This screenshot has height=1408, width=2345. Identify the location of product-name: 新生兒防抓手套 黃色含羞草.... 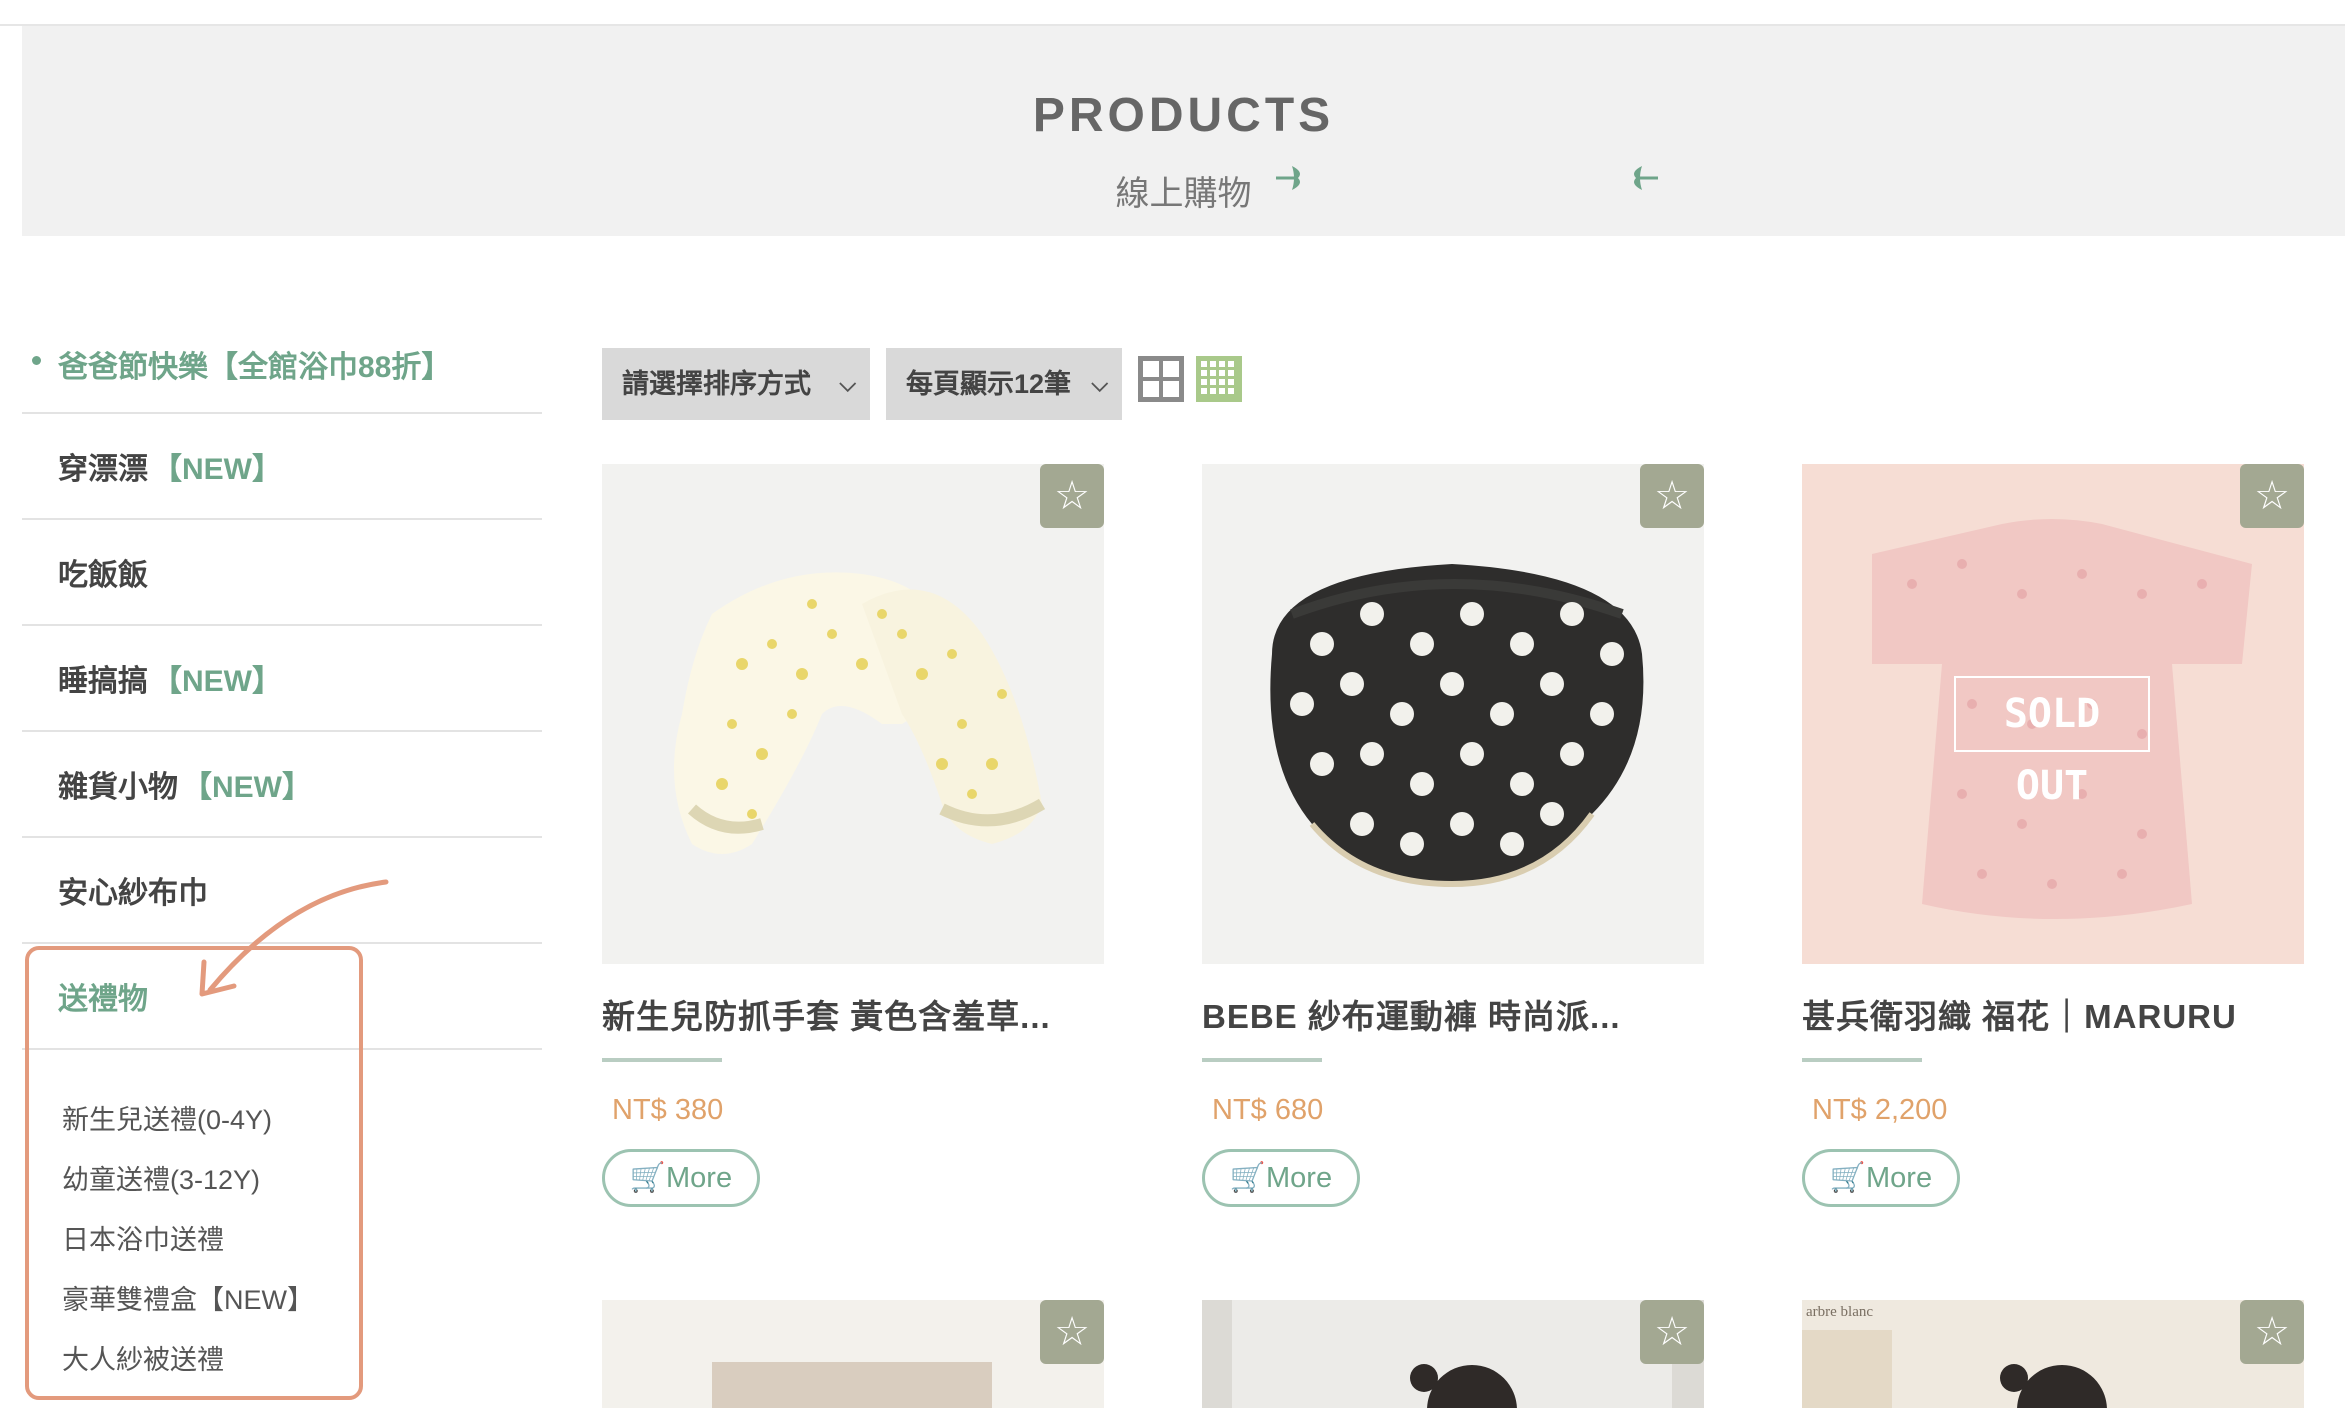
(853, 1014).